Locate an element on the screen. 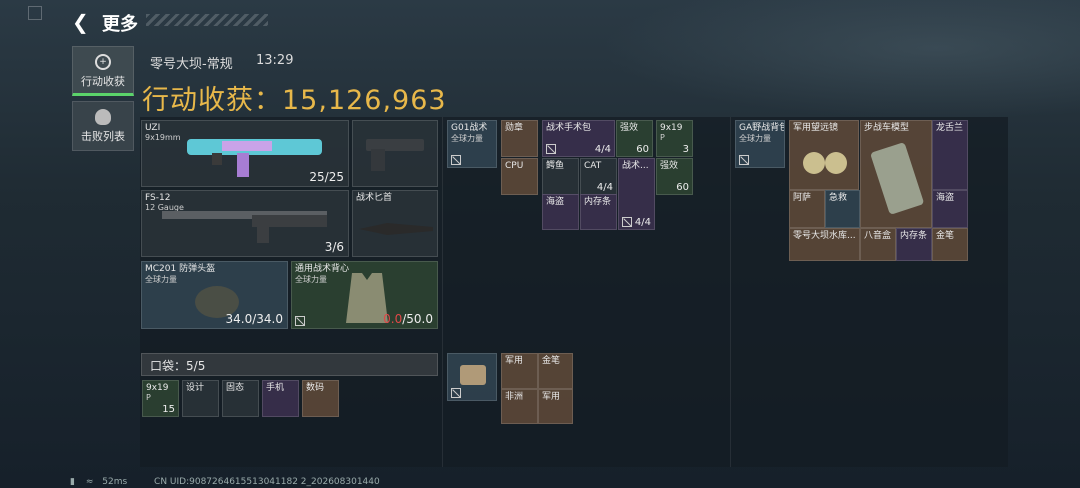  rig-item: 战术手术包 4/4 is located at coordinates (578, 138).